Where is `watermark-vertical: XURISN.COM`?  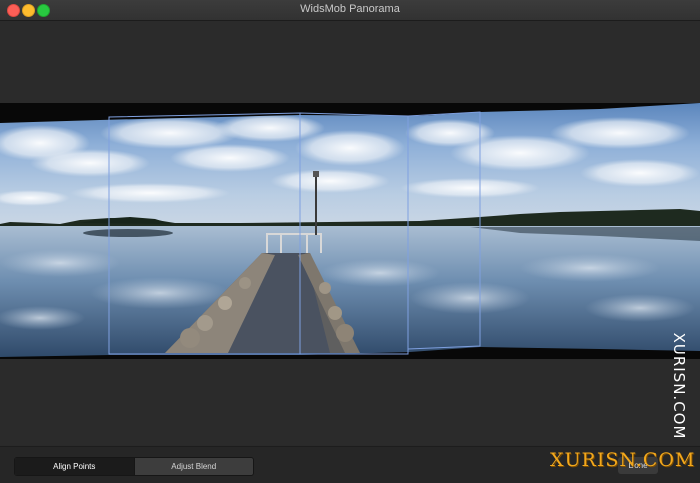
watermark-vertical: XURISN.COM is located at coordinates (679, 386).